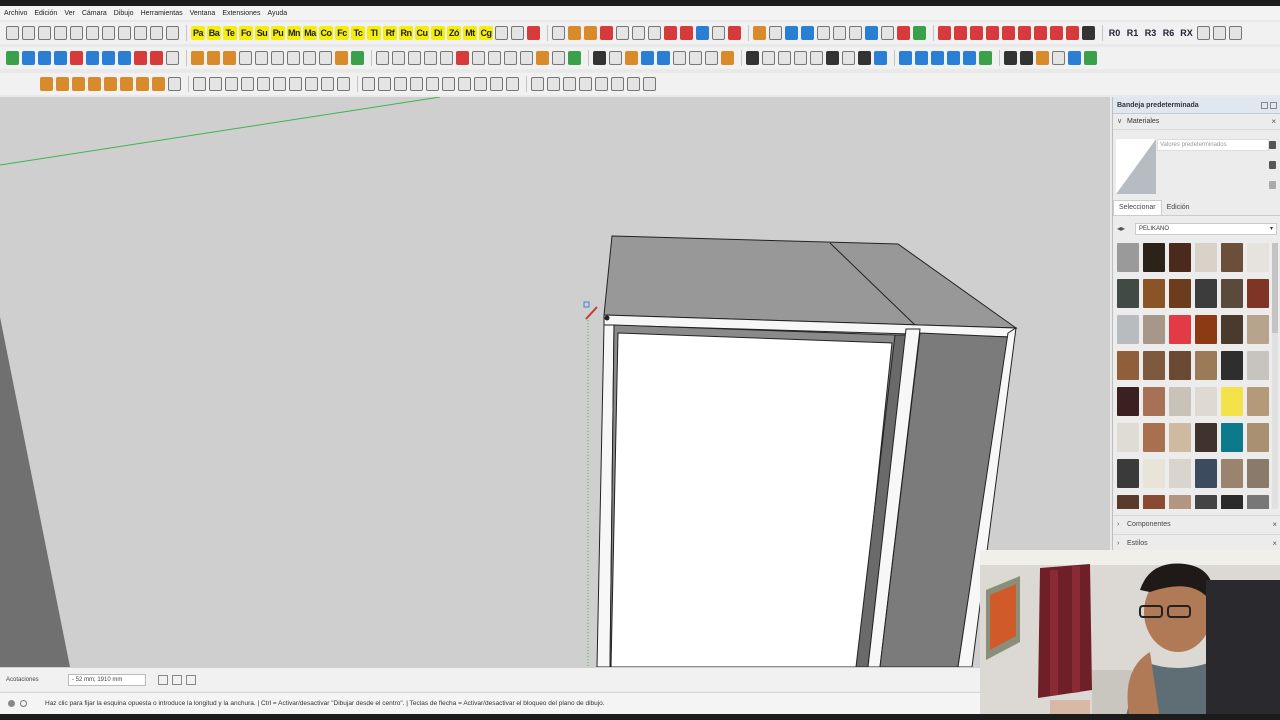 This screenshot has height=720, width=1280. Describe the element at coordinates (124, 13) in the screenshot. I see `menu-dibujo: Dibujo` at that location.